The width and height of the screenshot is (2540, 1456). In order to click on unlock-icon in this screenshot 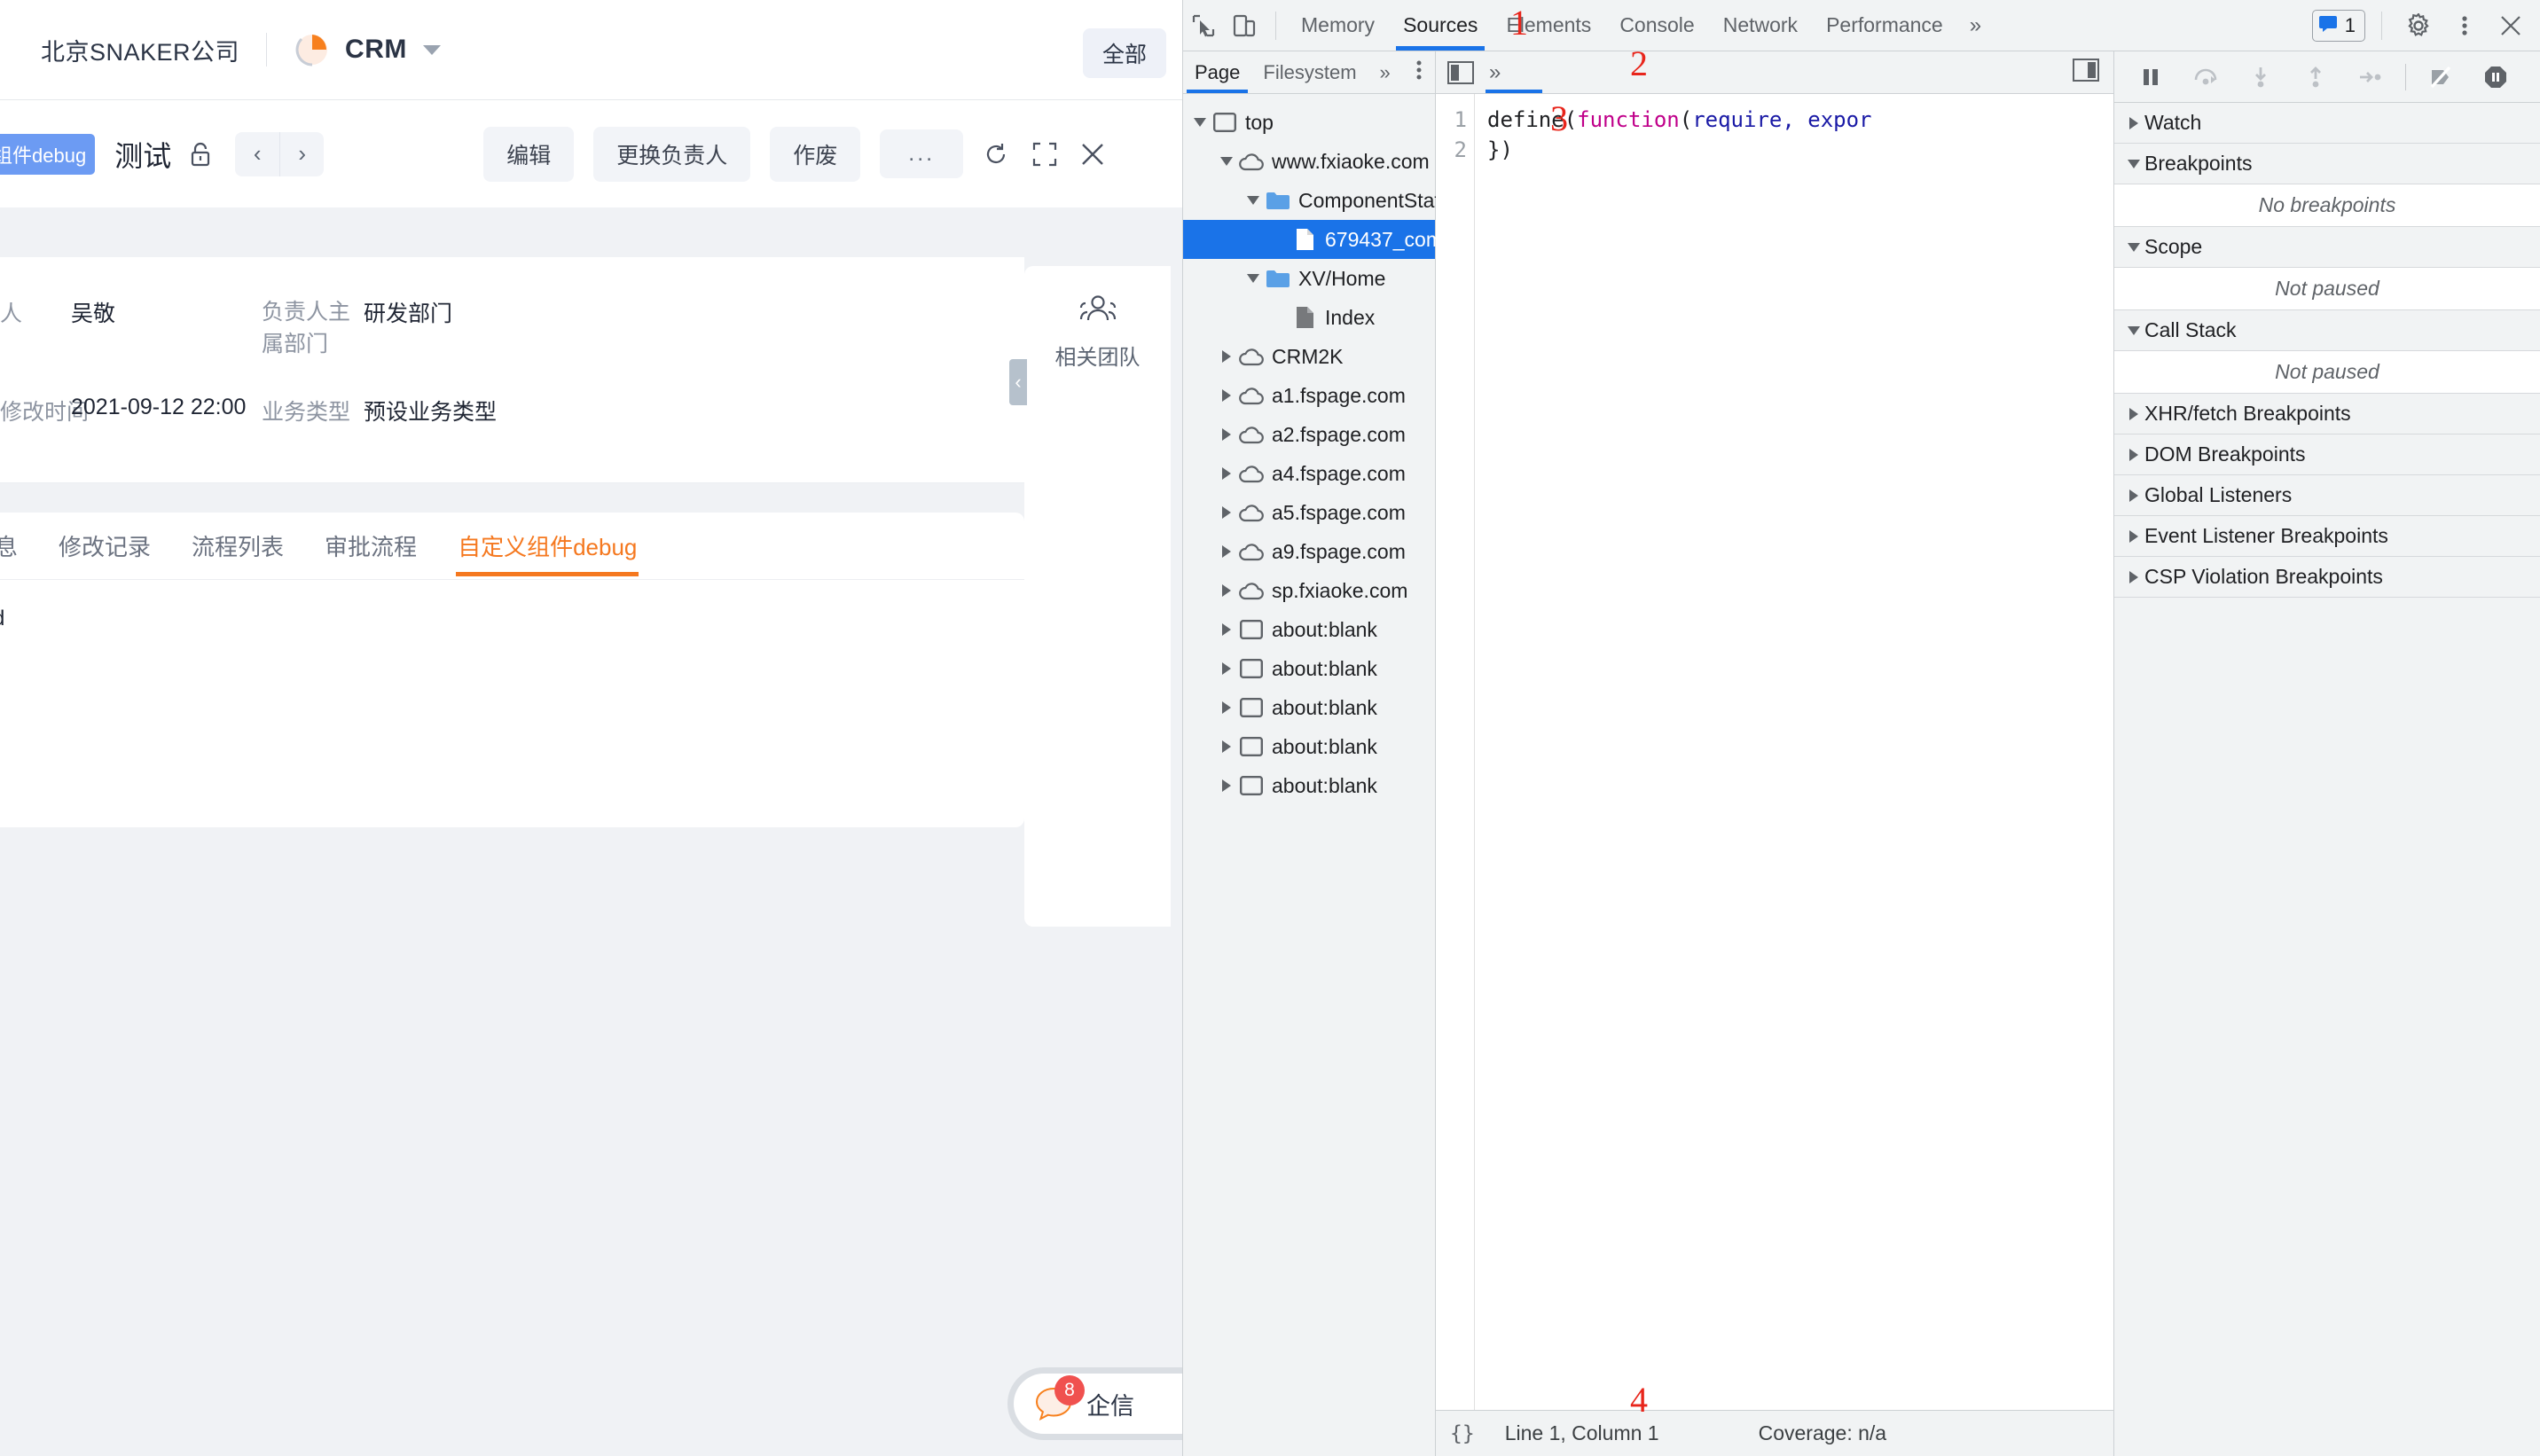, I will do `click(200, 154)`.